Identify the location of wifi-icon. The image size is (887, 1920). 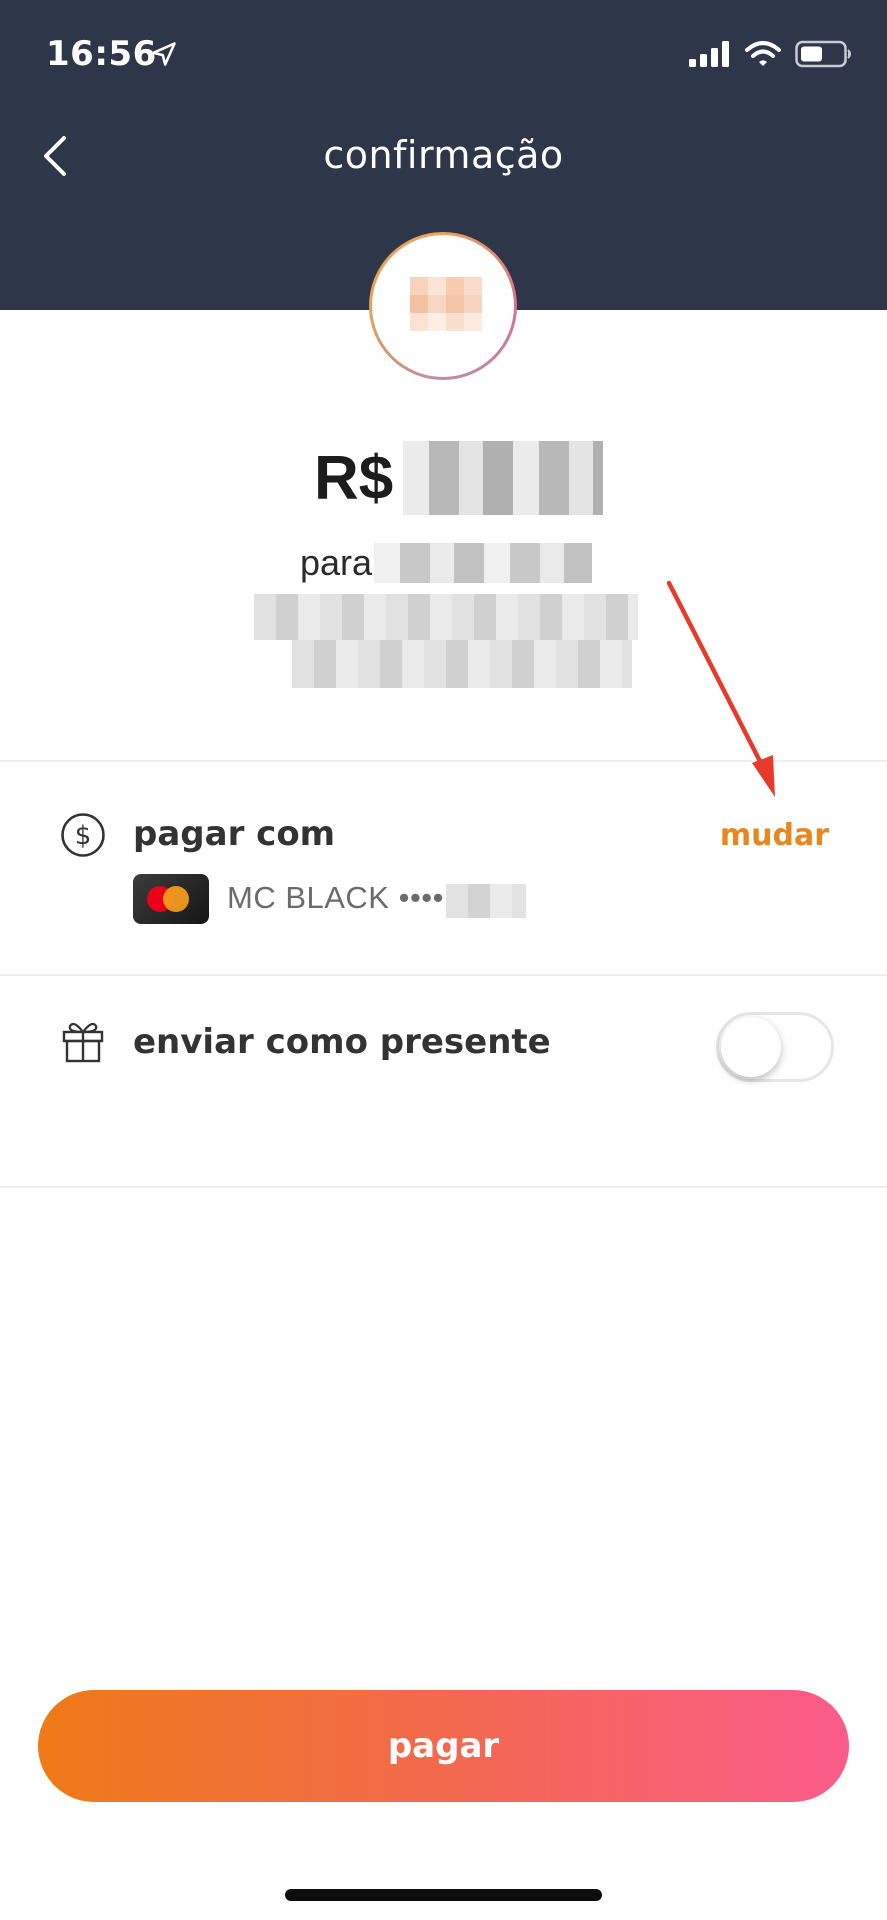
(763, 53).